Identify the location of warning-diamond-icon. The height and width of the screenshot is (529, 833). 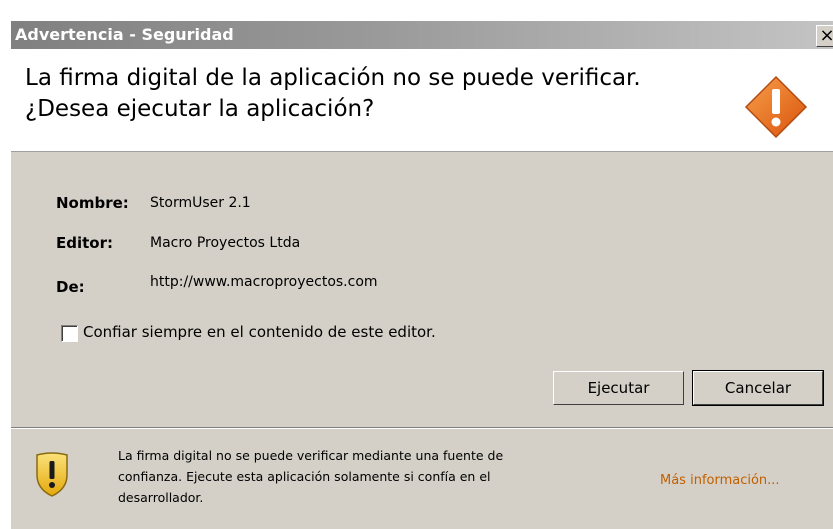
(776, 107).